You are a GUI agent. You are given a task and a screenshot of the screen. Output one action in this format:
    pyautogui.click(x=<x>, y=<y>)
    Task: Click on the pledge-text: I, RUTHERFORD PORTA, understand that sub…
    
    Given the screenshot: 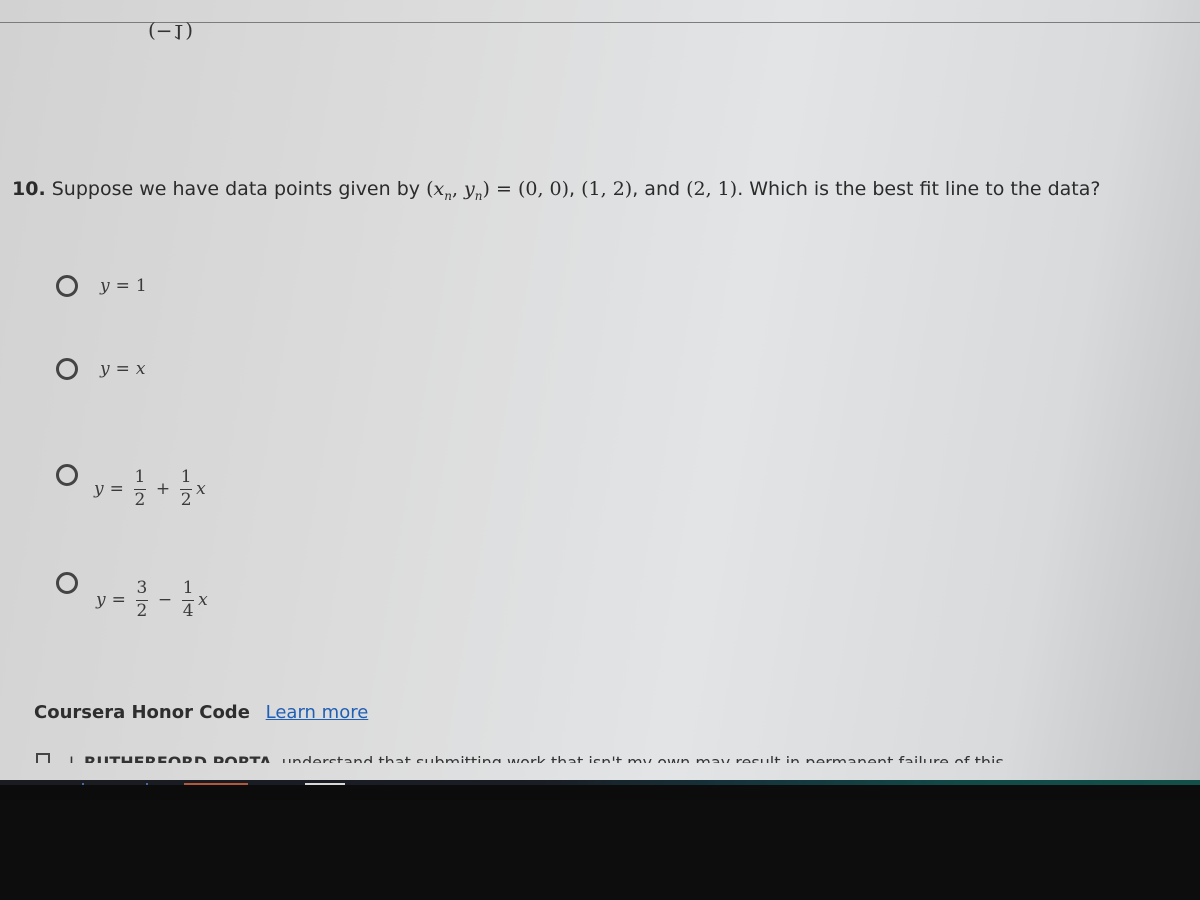 What is the action you would take?
    pyautogui.click(x=536, y=758)
    